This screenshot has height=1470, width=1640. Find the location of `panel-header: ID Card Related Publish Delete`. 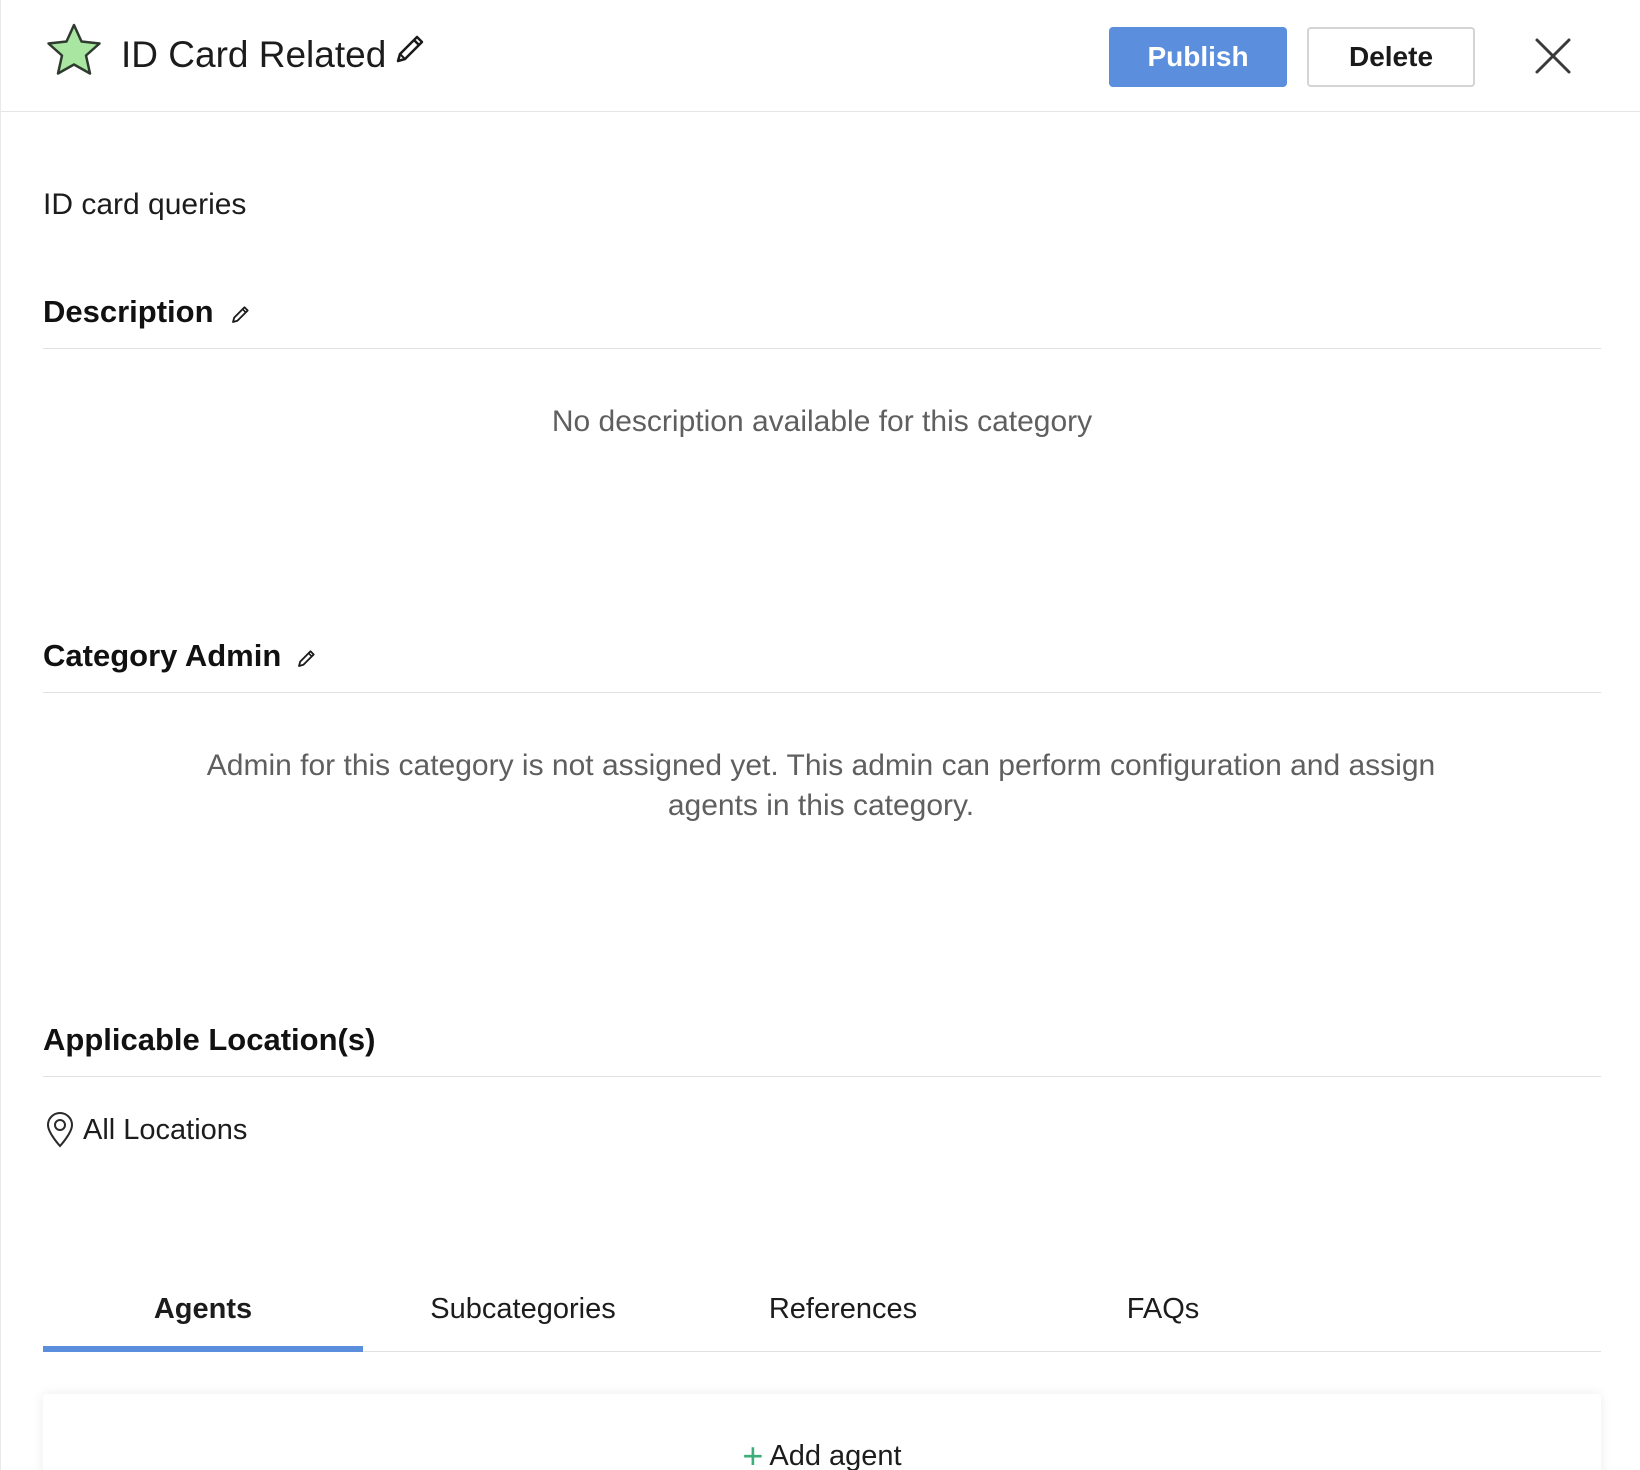

panel-header: ID Card Related Publish Delete is located at coordinates (820, 56).